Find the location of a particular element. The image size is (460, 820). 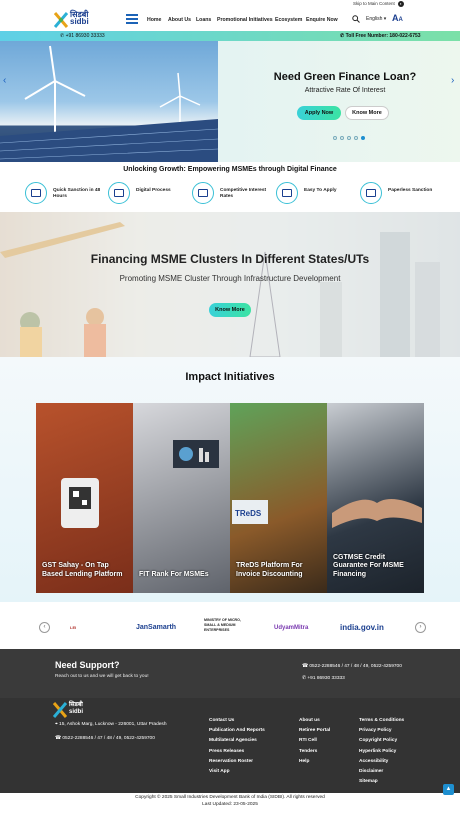

feature-label: Paperless Sanction is located at coordinates (410, 190).